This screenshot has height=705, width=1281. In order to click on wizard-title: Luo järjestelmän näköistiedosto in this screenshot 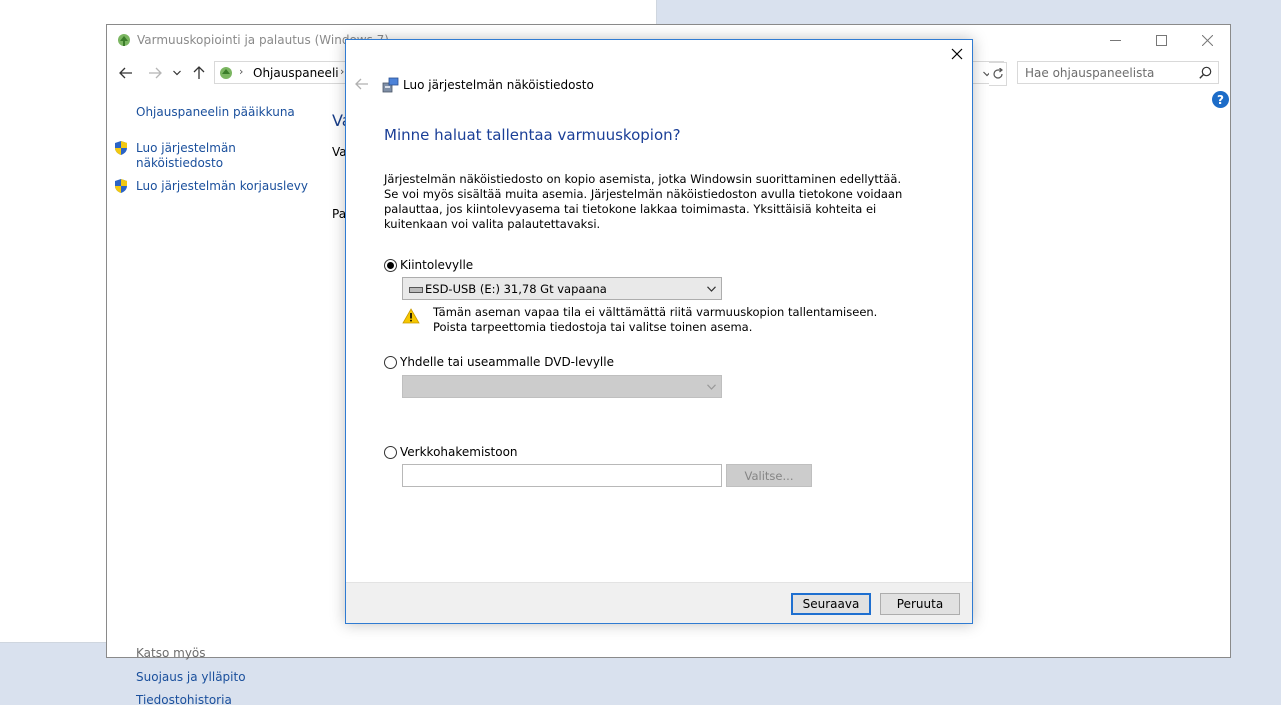, I will do `click(498, 85)`.